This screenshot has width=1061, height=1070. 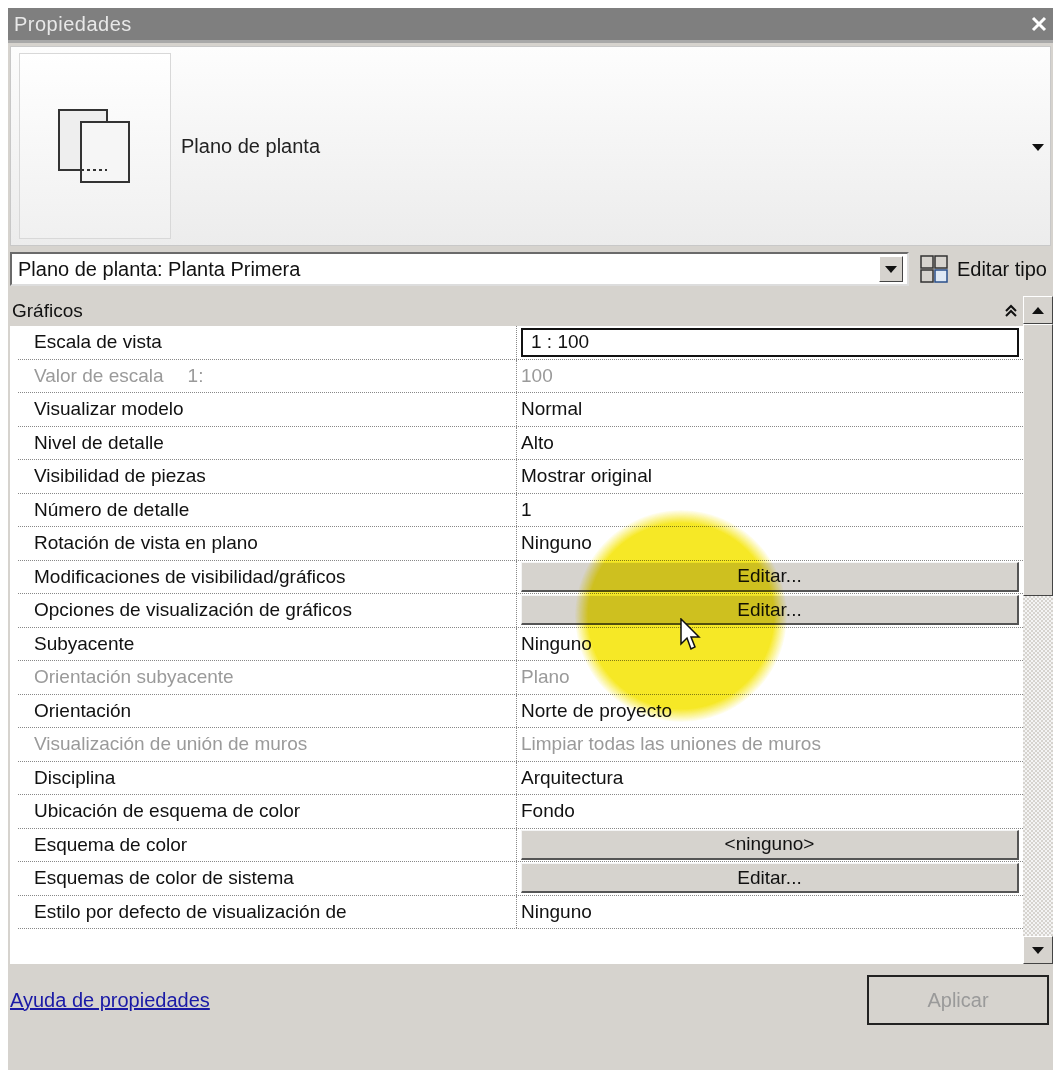 What do you see at coordinates (99, 375) in the screenshot?
I see `property-label: Valor de escala` at bounding box center [99, 375].